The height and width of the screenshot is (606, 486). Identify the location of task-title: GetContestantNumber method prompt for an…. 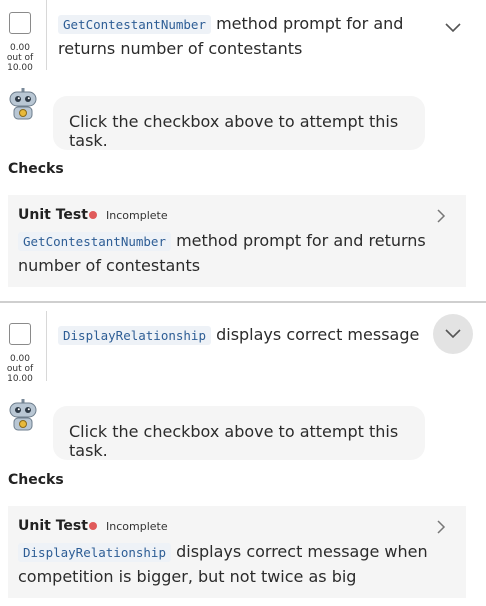
(243, 36).